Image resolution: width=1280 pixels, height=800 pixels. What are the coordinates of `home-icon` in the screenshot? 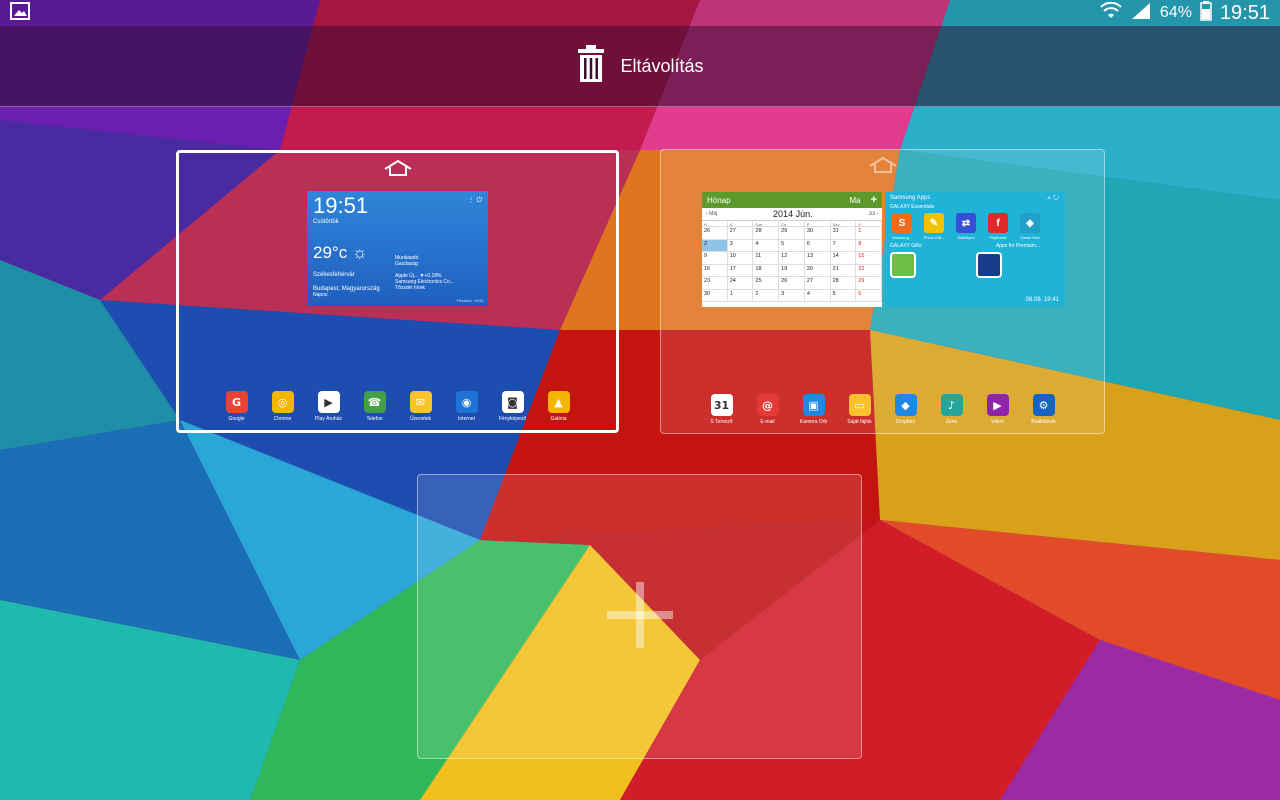 It's located at (398, 170).